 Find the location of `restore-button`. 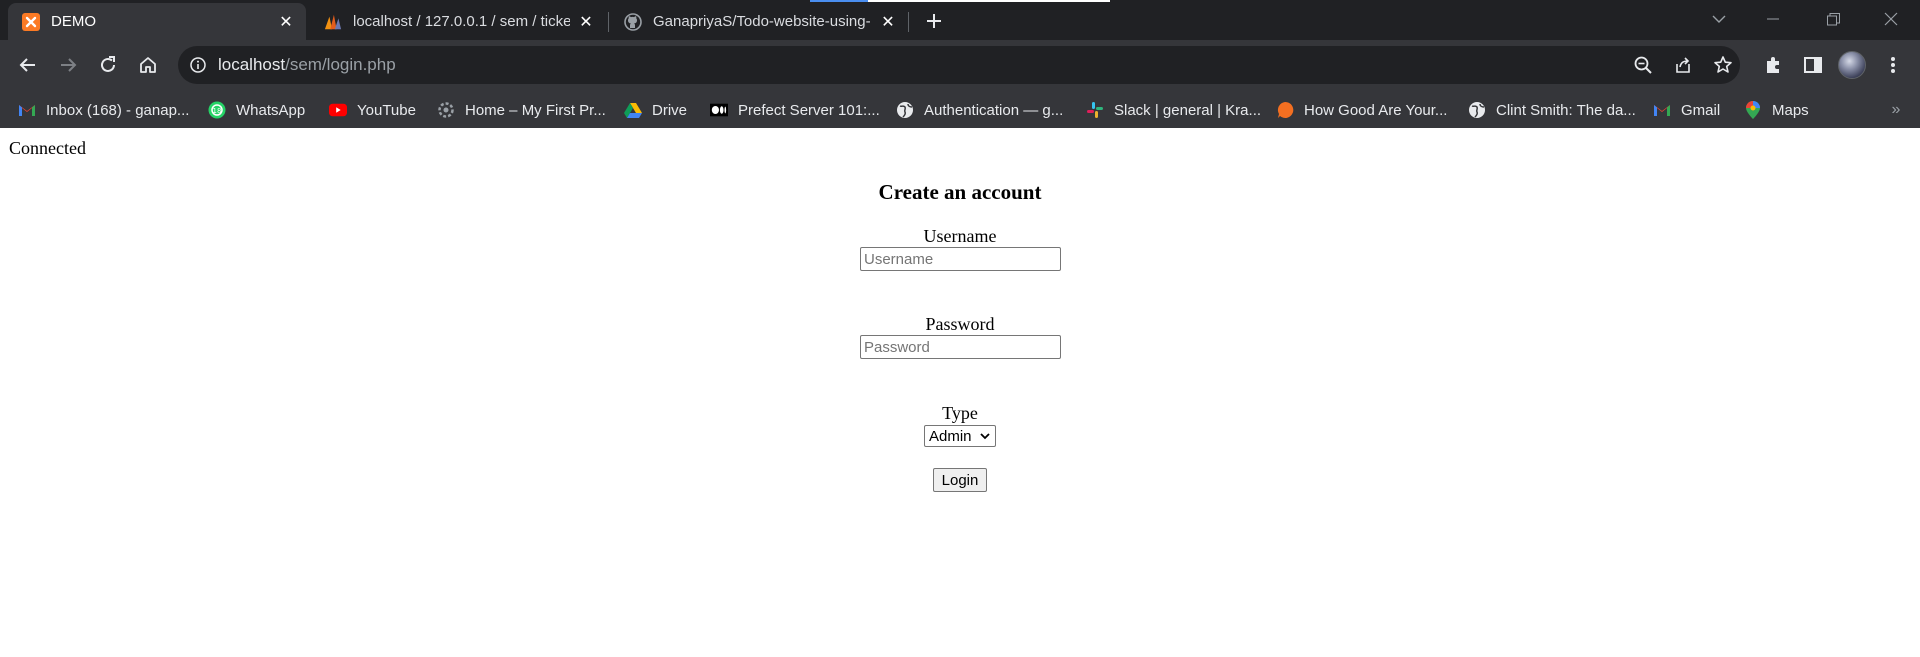

restore-button is located at coordinates (1833, 19).